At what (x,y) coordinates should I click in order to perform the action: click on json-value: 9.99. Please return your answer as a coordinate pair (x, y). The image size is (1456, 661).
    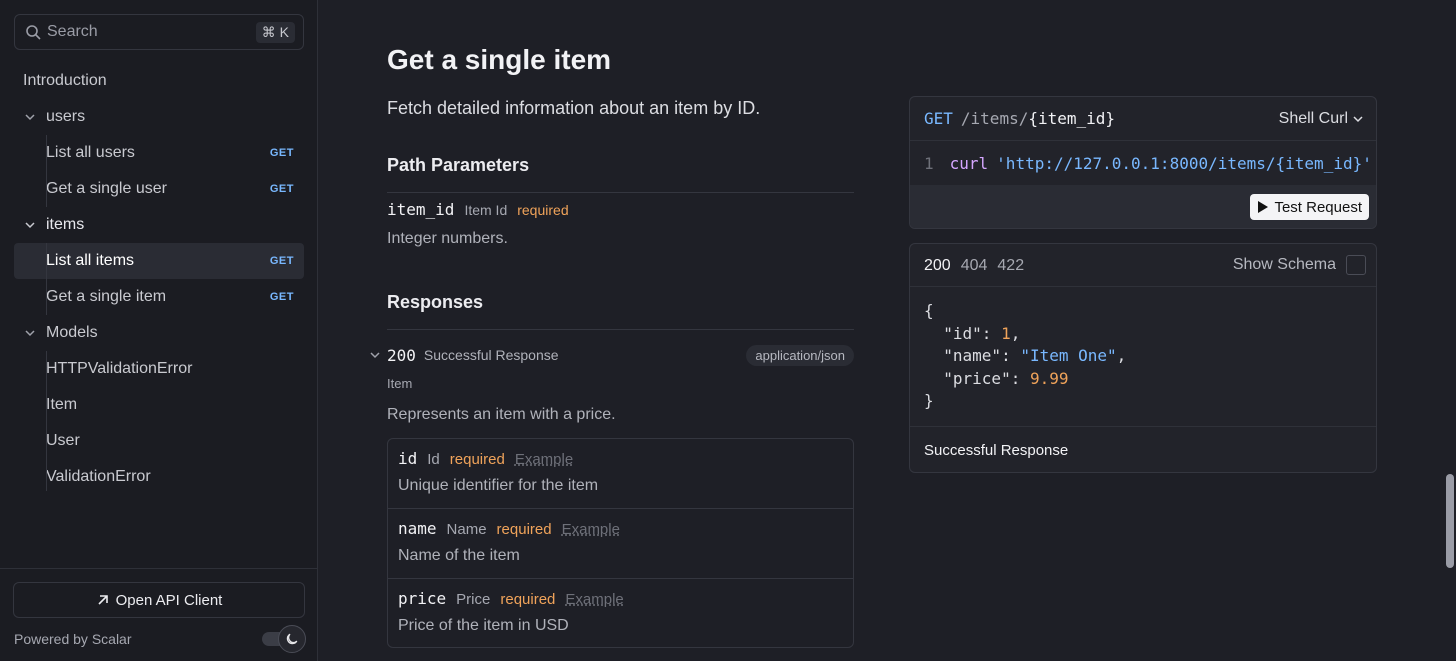
    Looking at the image, I should click on (1049, 378).